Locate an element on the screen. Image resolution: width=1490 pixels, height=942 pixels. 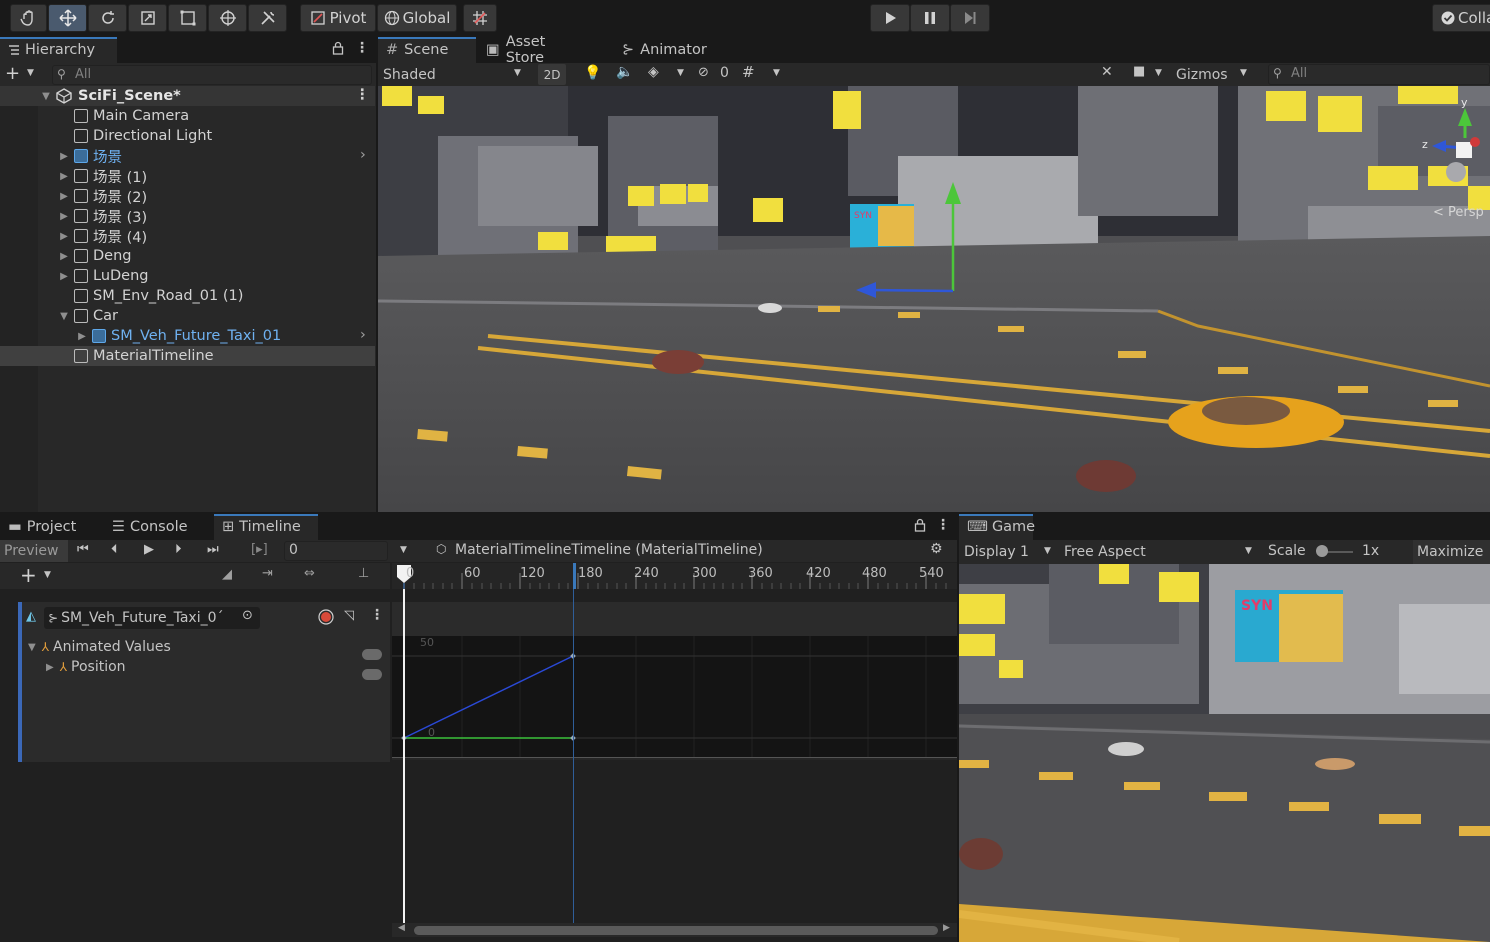
track-clip-area: 50 0 is located at coordinates (674, 681).